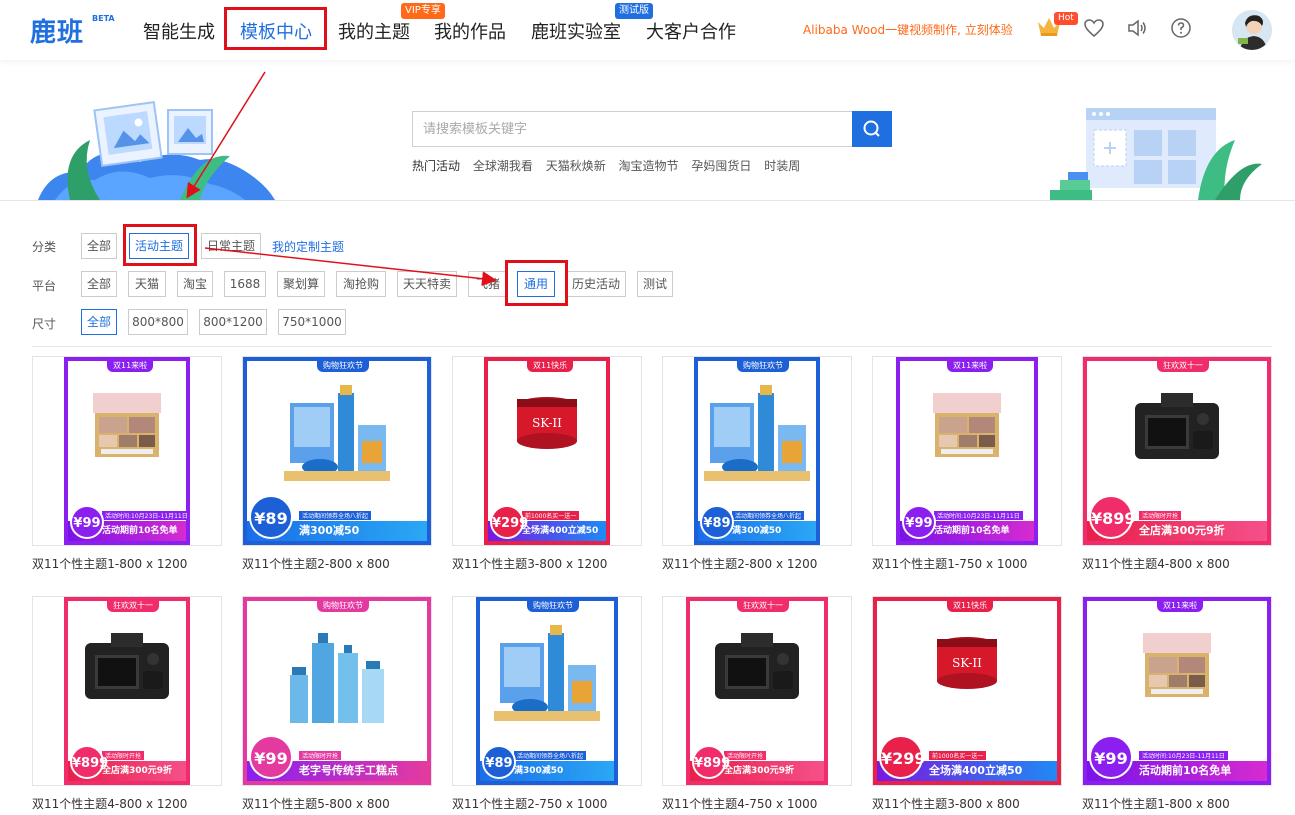 This screenshot has width=1295, height=815. I want to click on template-title: 双11个性主题4-800 x 1200, so click(109, 803).